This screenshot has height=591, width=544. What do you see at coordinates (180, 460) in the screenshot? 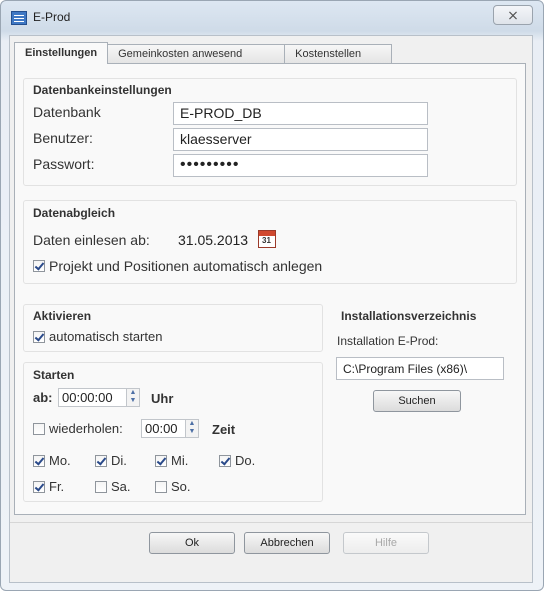
I see `day-mi-label: Mi.` at bounding box center [180, 460].